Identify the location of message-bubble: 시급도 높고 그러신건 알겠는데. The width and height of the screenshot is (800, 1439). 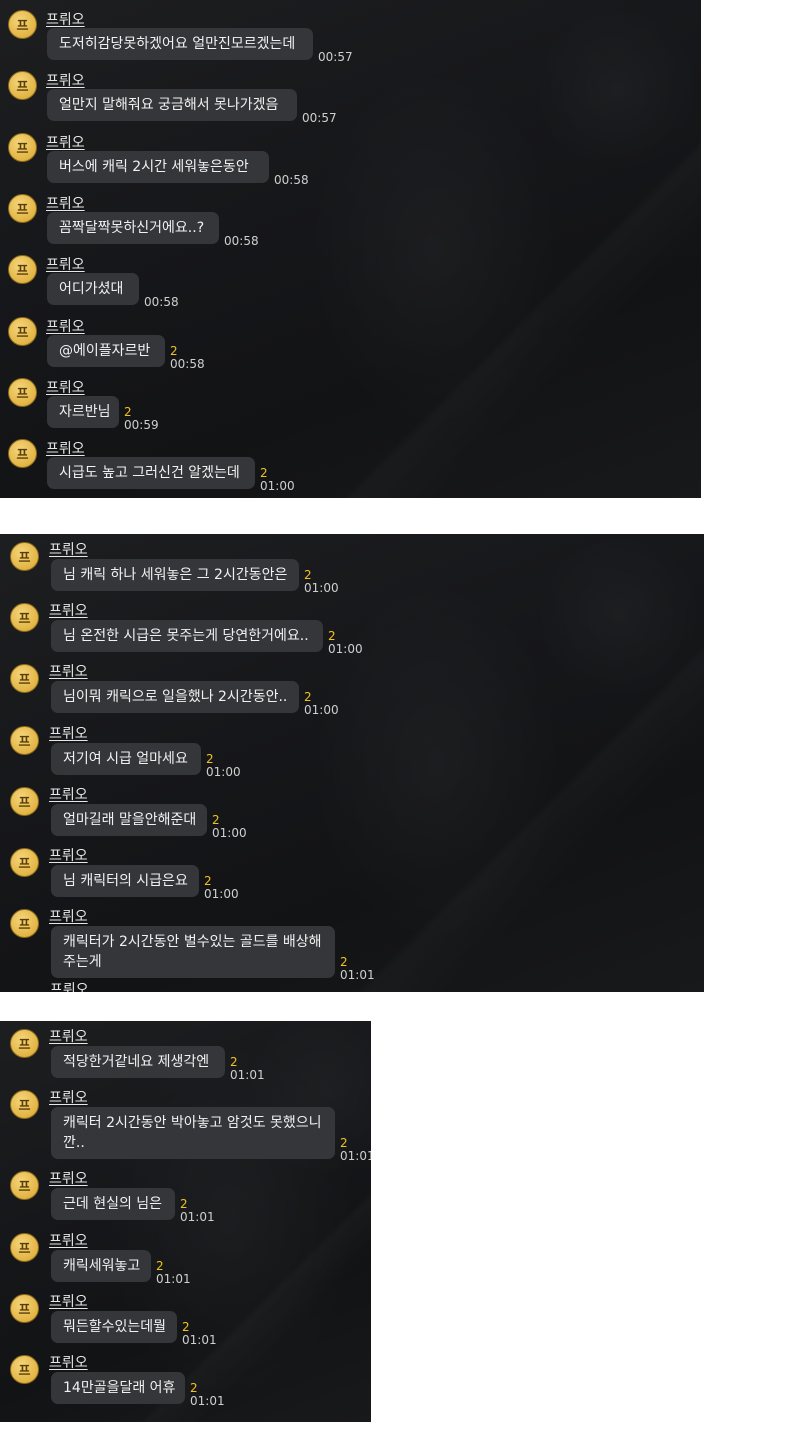
(151, 473).